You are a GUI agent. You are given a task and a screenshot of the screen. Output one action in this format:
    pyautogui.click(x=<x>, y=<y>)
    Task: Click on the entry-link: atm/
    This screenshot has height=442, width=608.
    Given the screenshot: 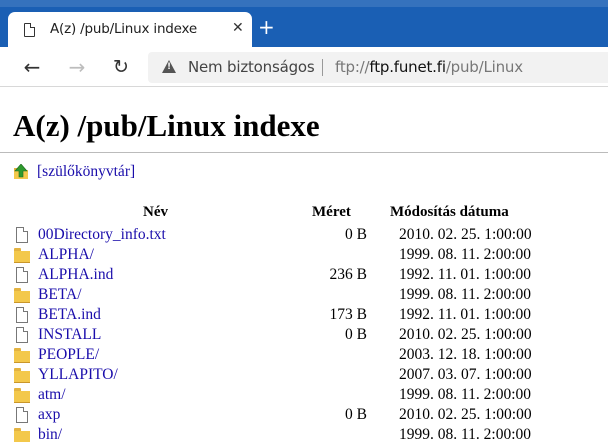 What is the action you would take?
    pyautogui.click(x=52, y=395)
    